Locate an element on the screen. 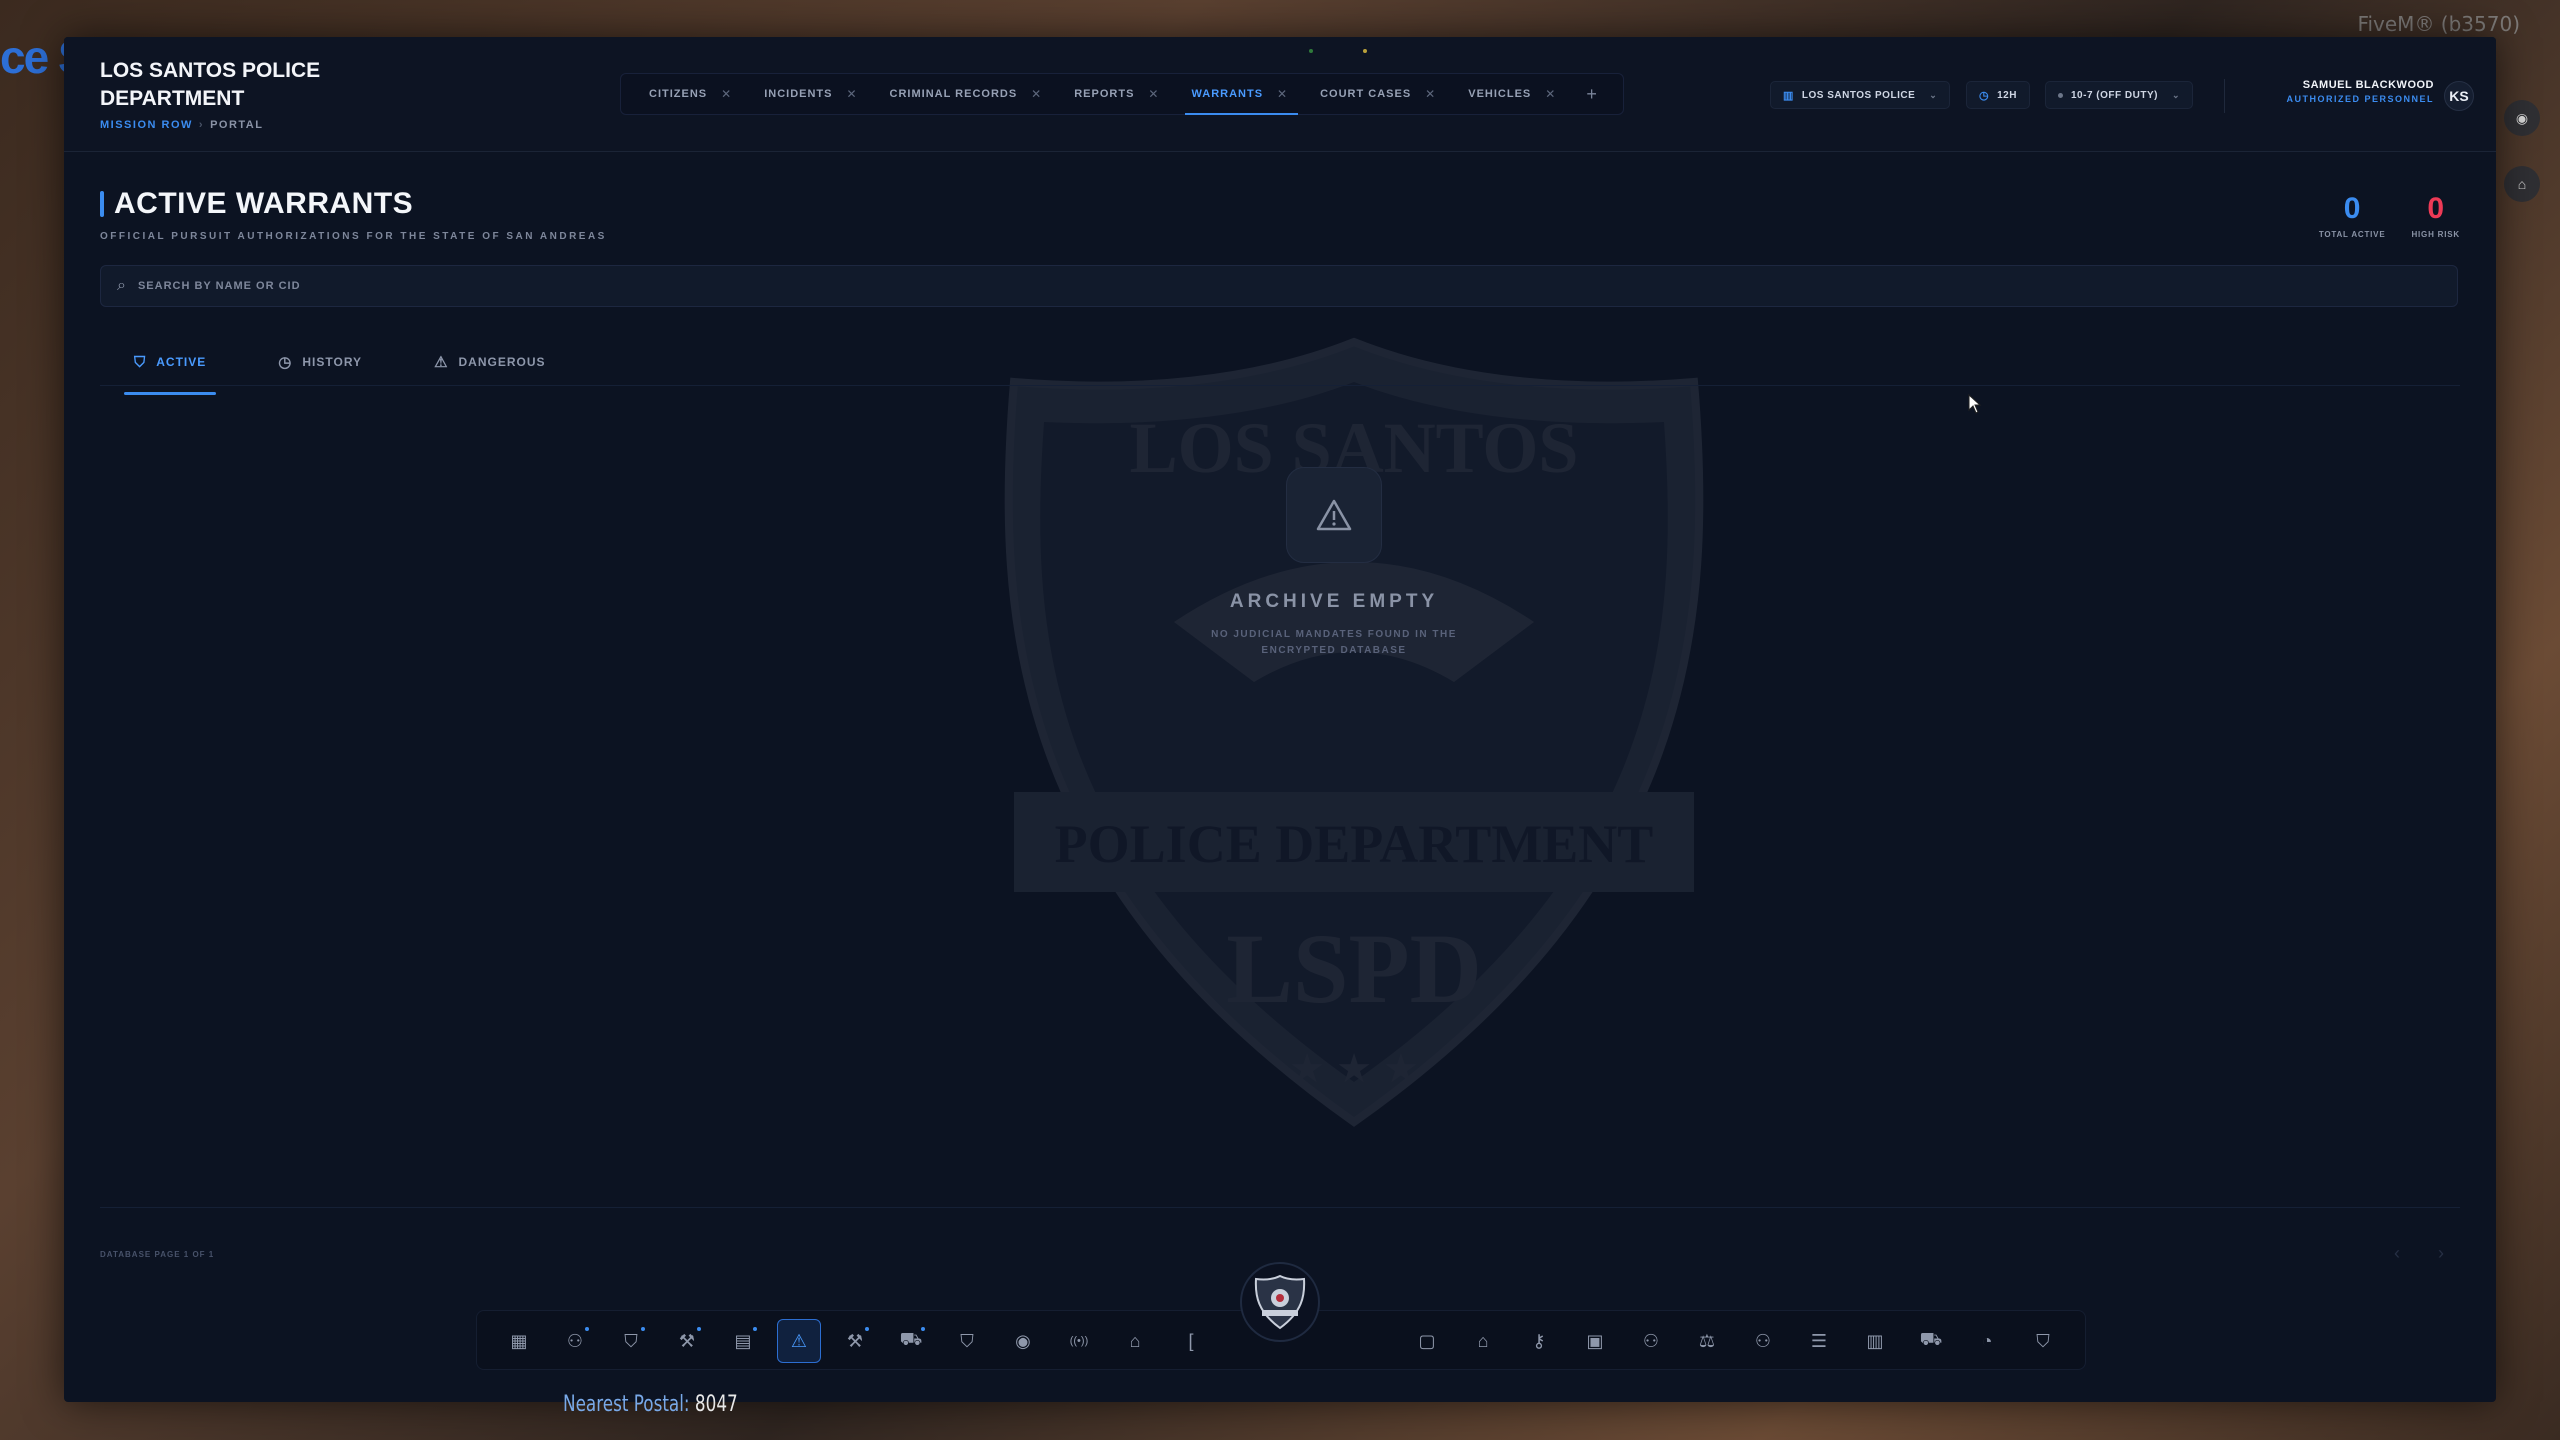 This screenshot has height=1440, width=2560. building-icon: ▥ is located at coordinates (1788, 95).